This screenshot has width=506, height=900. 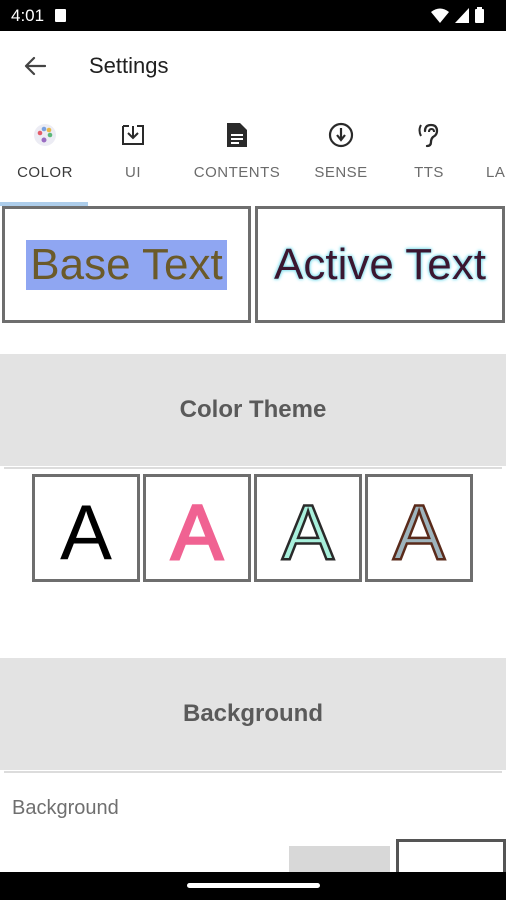 What do you see at coordinates (45, 135) in the screenshot?
I see `palette-icon` at bounding box center [45, 135].